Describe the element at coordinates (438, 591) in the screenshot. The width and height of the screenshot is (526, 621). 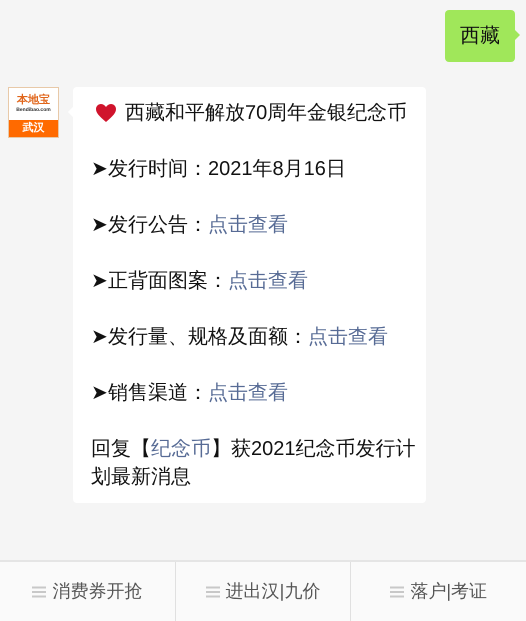
I see `menu-button: 落户|考证` at that location.